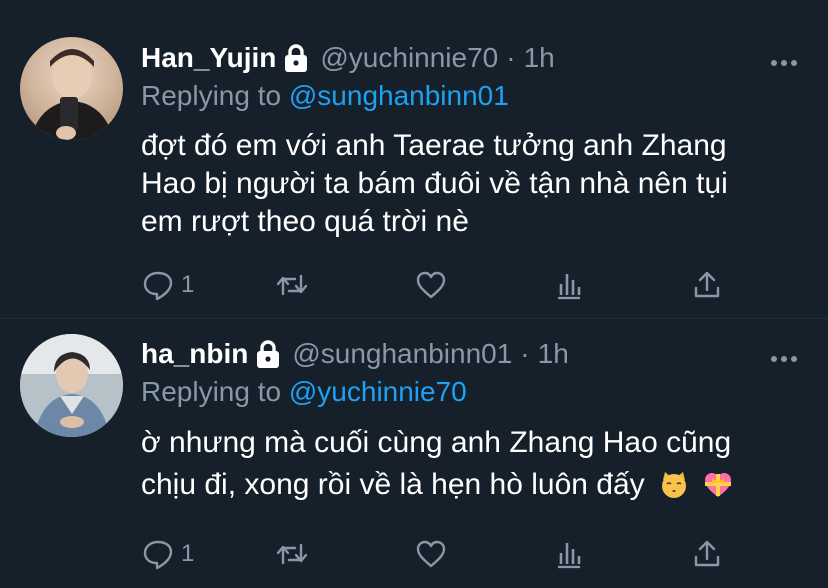  Describe the element at coordinates (402, 354) in the screenshot. I see `user-handle: @sunghanbinn01` at that location.